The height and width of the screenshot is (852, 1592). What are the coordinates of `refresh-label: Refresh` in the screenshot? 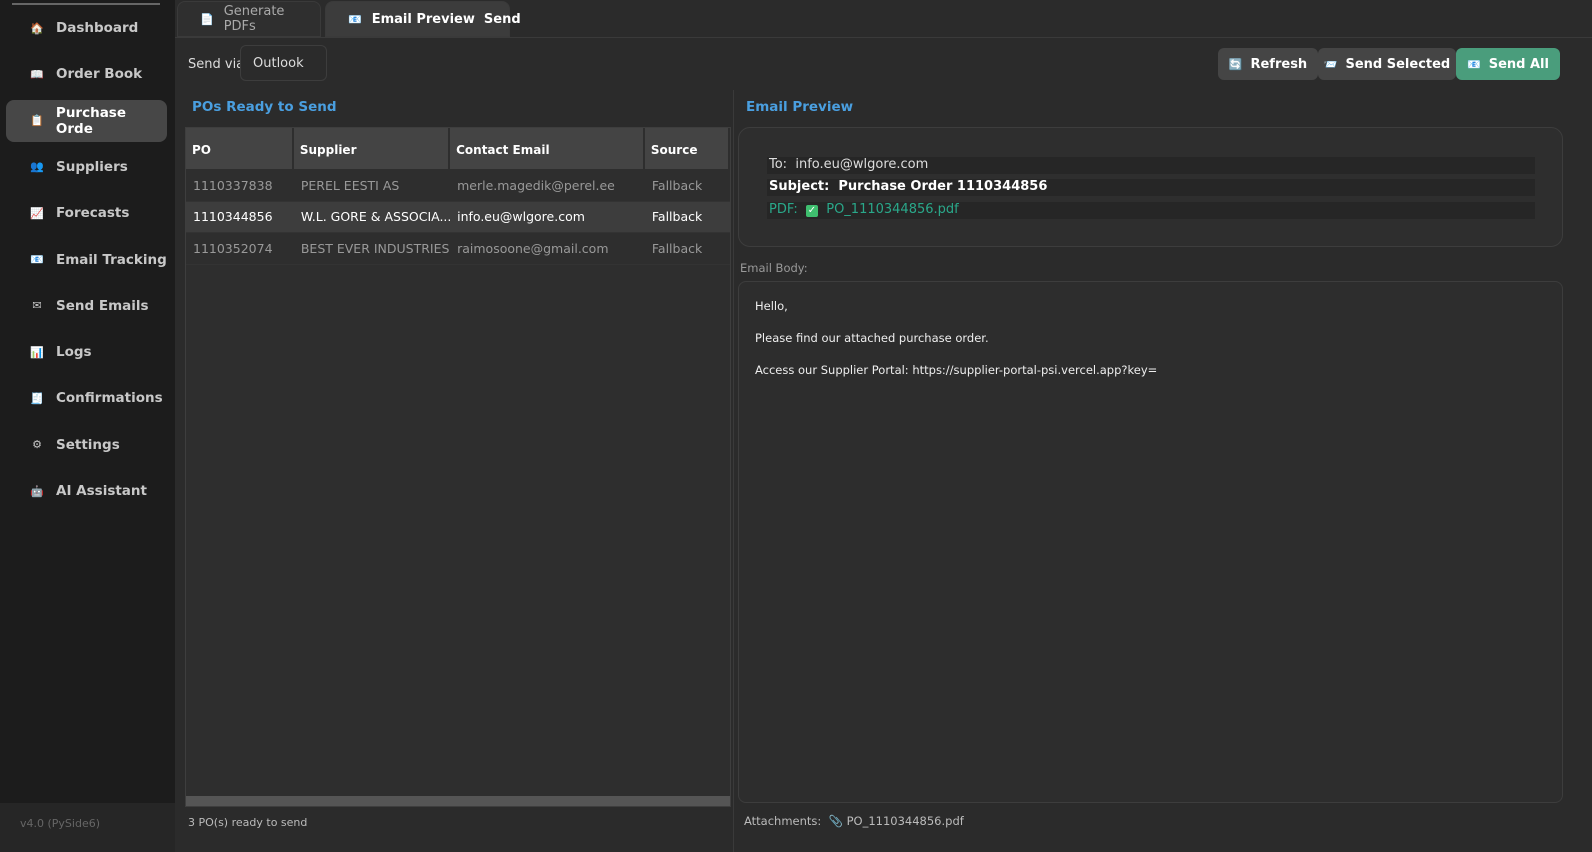 It's located at (1279, 64).